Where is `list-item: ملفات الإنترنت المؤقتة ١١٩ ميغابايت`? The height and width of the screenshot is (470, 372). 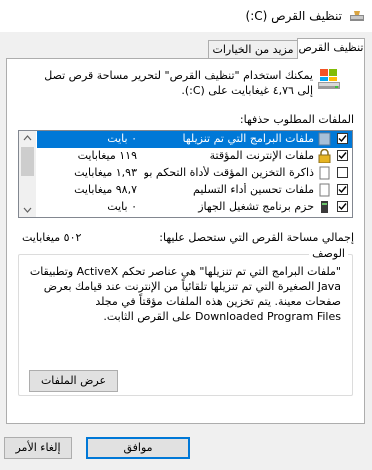
list-item: ملفات الإنترنت المؤقتة ١١٩ ميغابايت is located at coordinates (194, 156).